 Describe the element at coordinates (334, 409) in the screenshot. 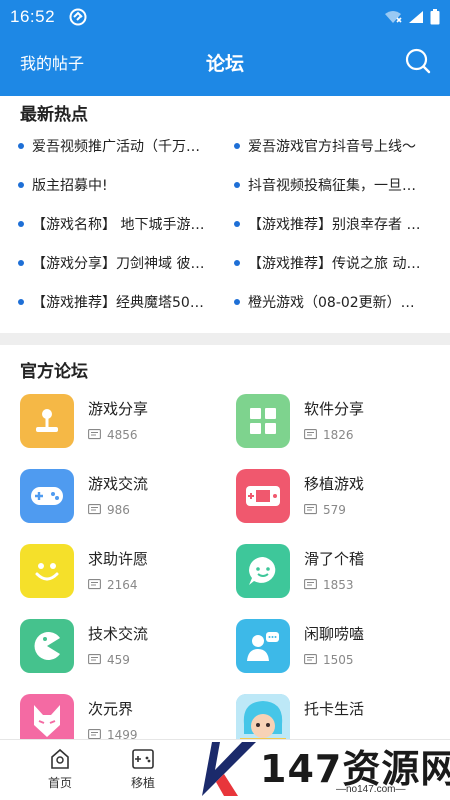

I see `forum-name: 软件分享` at that location.